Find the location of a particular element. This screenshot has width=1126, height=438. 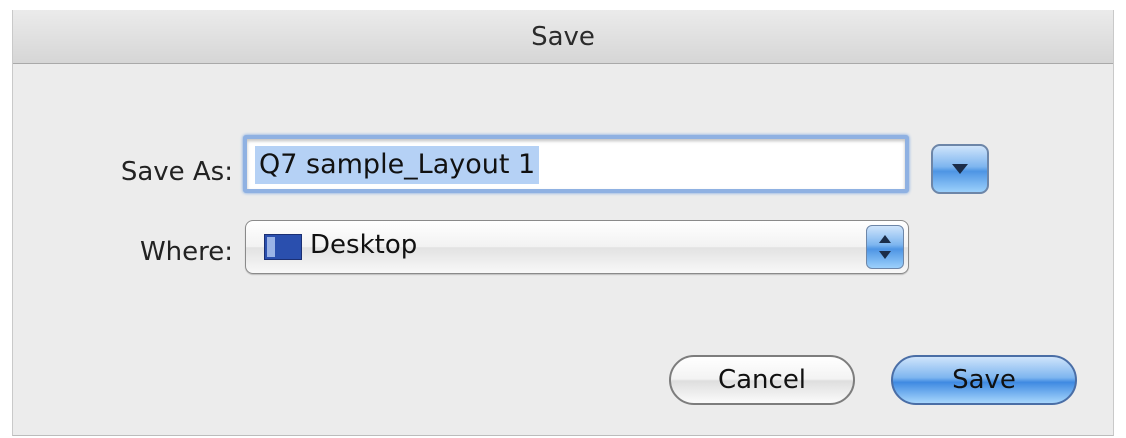

where-selected: Desktop is located at coordinates (364, 245).